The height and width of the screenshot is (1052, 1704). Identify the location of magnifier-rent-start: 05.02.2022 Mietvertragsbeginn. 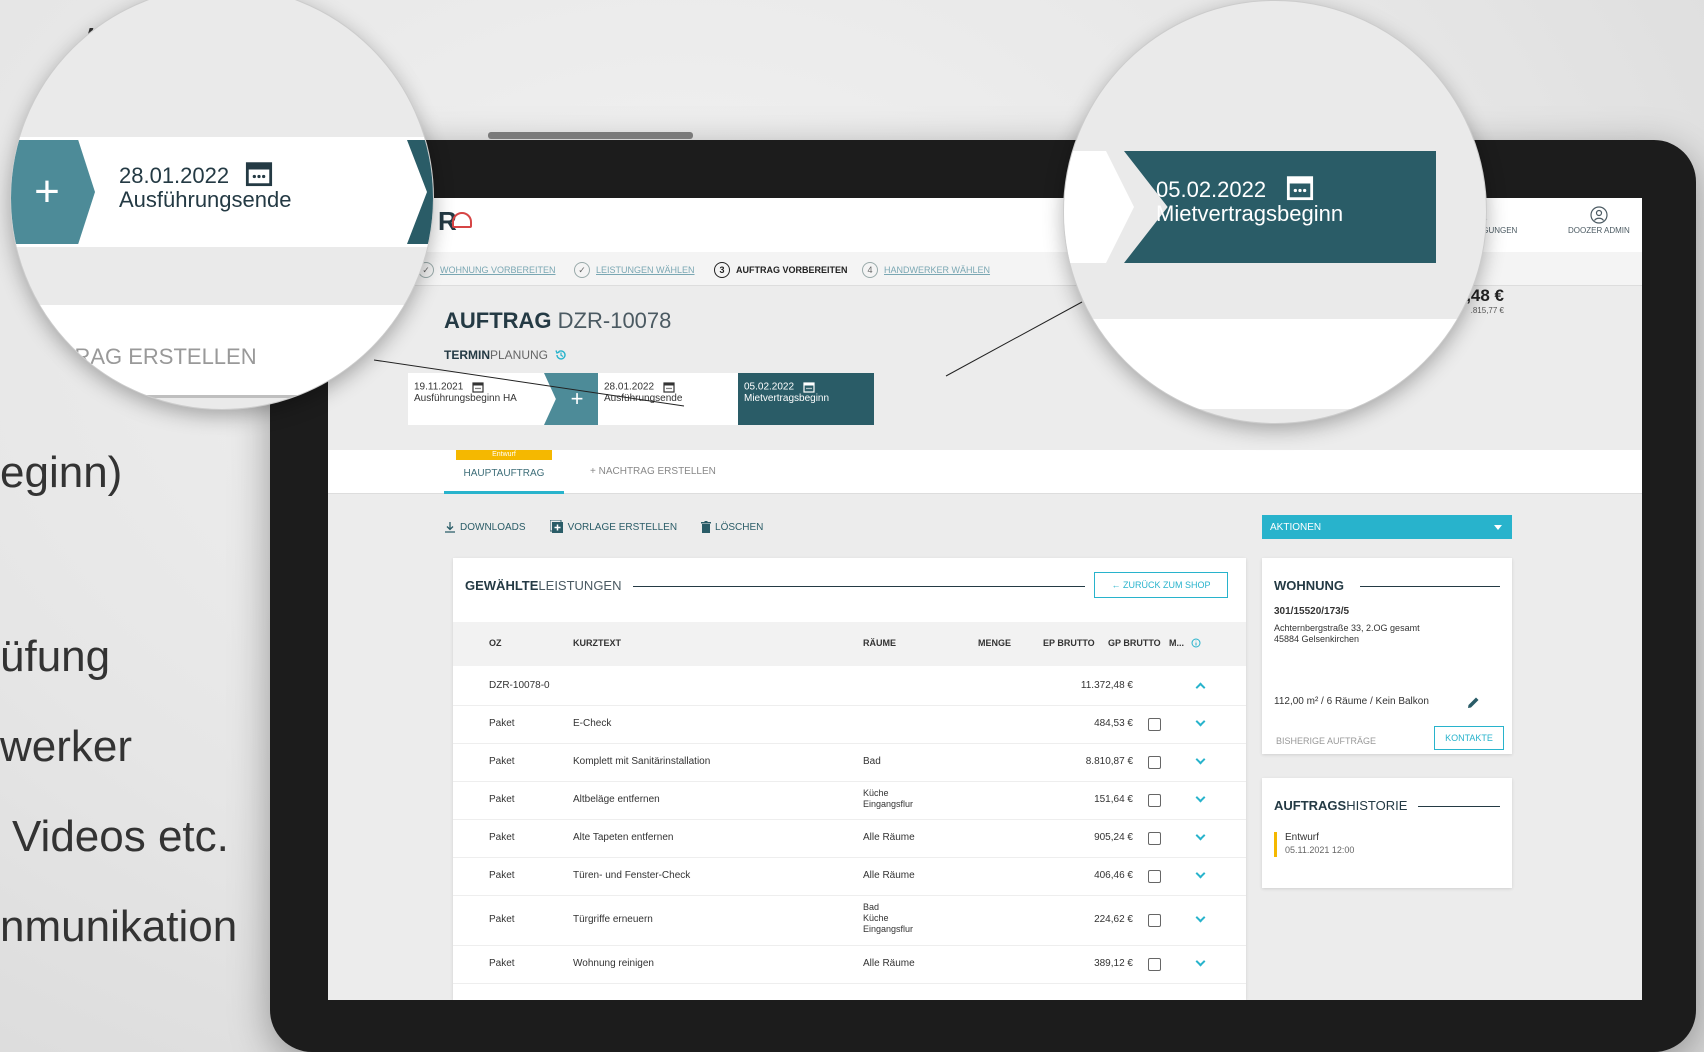
(1275, 212).